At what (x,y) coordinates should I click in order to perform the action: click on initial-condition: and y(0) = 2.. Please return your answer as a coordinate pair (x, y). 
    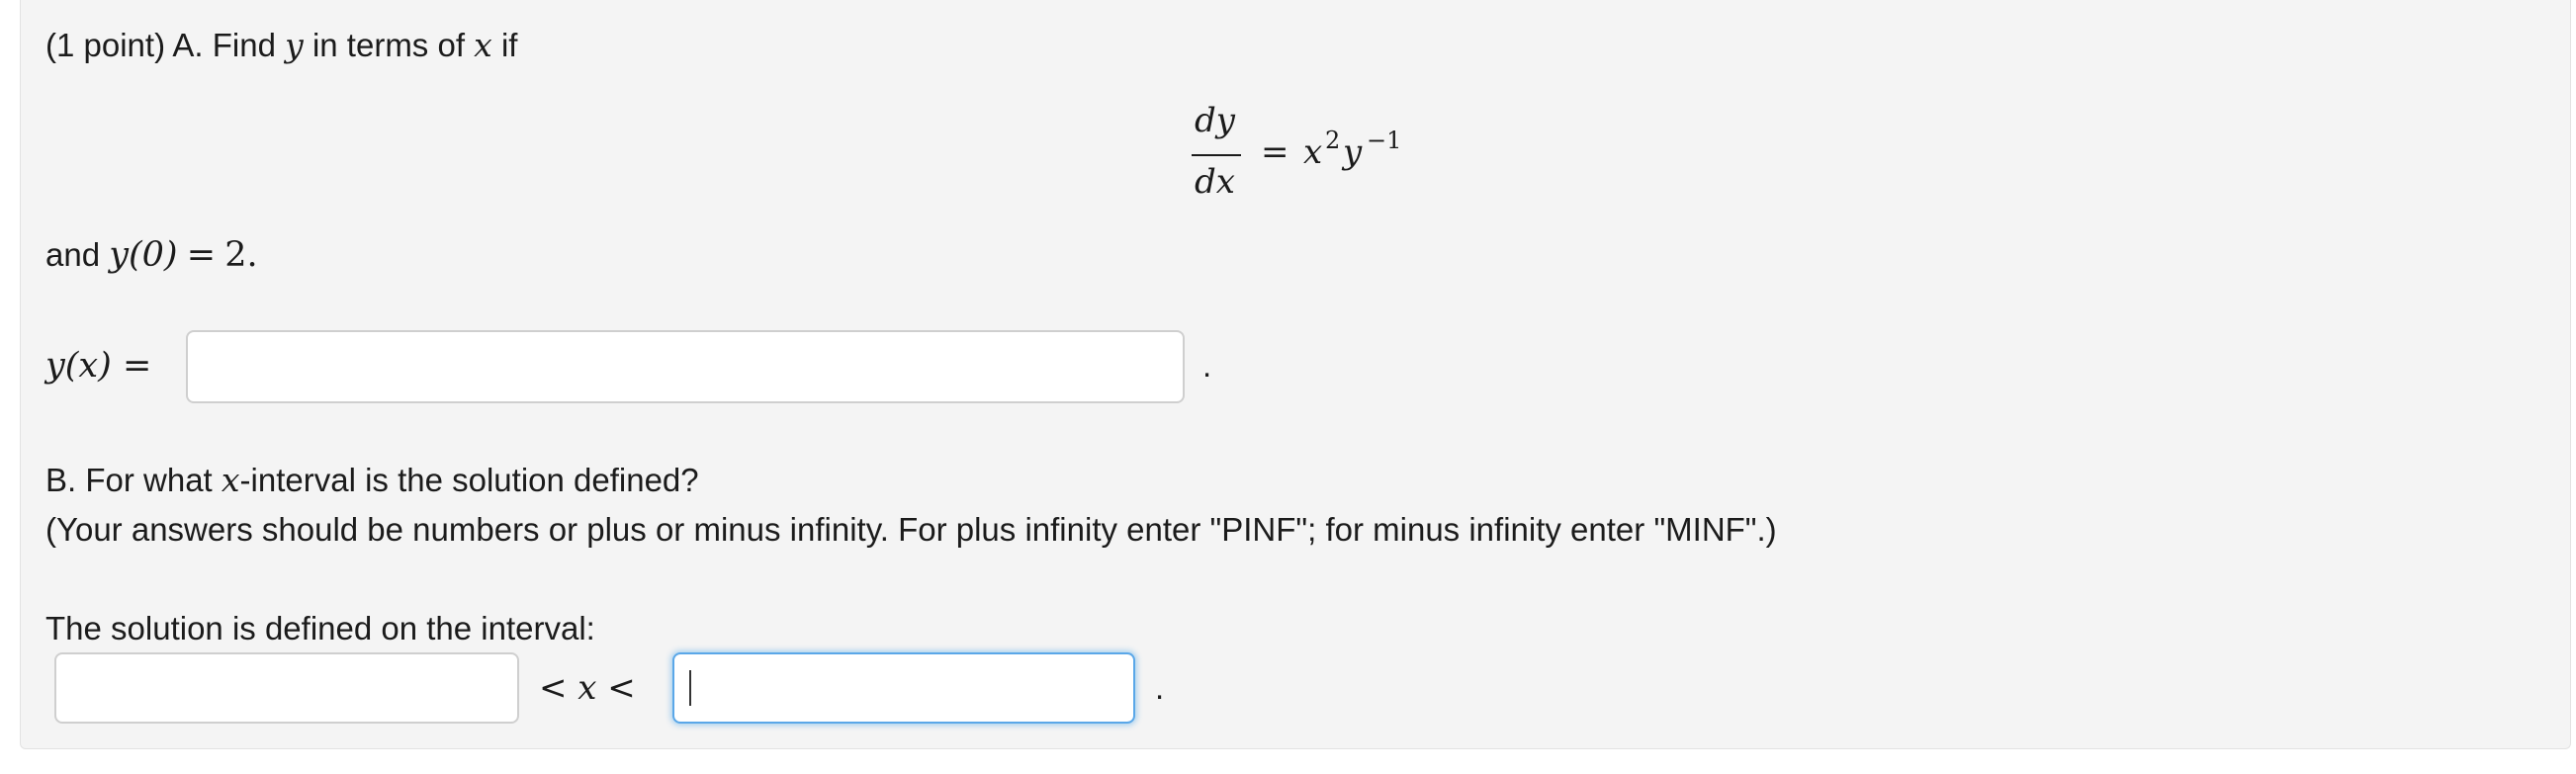
    Looking at the image, I should click on (151, 255).